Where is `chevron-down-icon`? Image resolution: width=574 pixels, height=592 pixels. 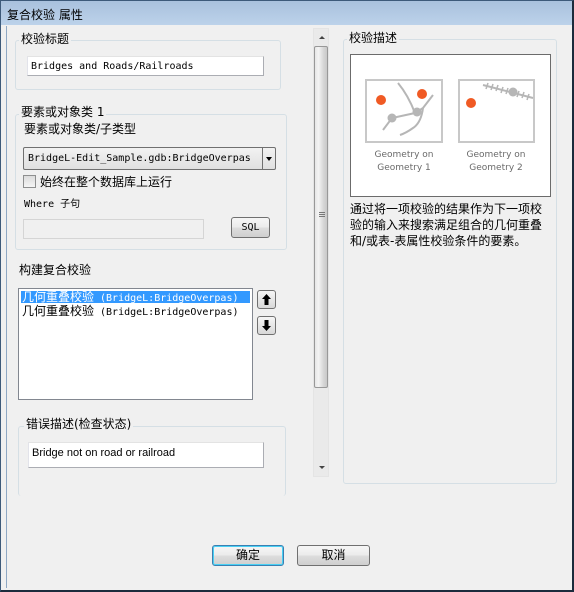
chevron-down-icon is located at coordinates (268, 158).